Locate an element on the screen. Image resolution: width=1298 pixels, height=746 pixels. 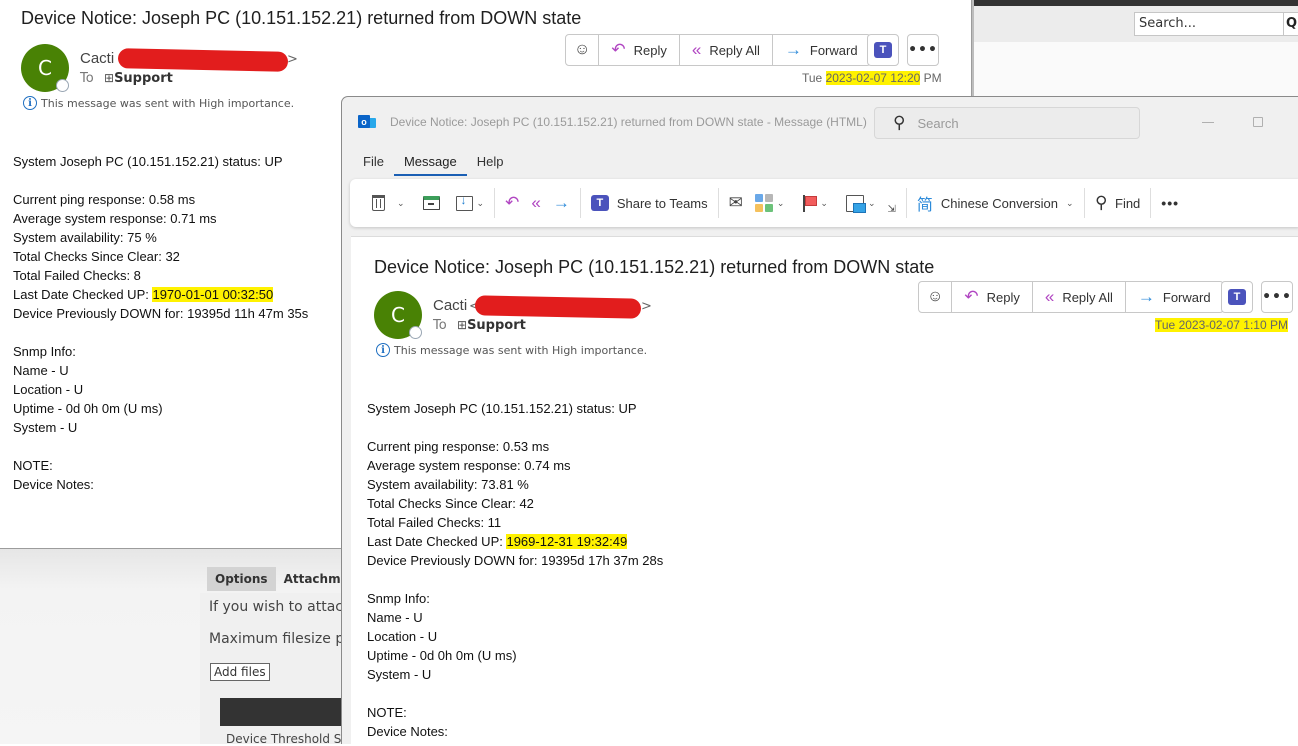
maximize-button is located at coordinates (1258, 122).